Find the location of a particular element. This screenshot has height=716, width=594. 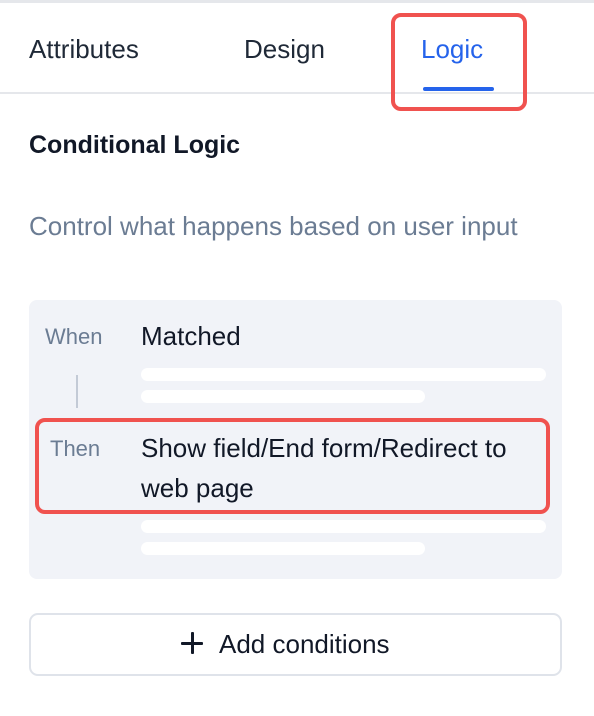

tab-attributes: Attributes is located at coordinates (84, 49).